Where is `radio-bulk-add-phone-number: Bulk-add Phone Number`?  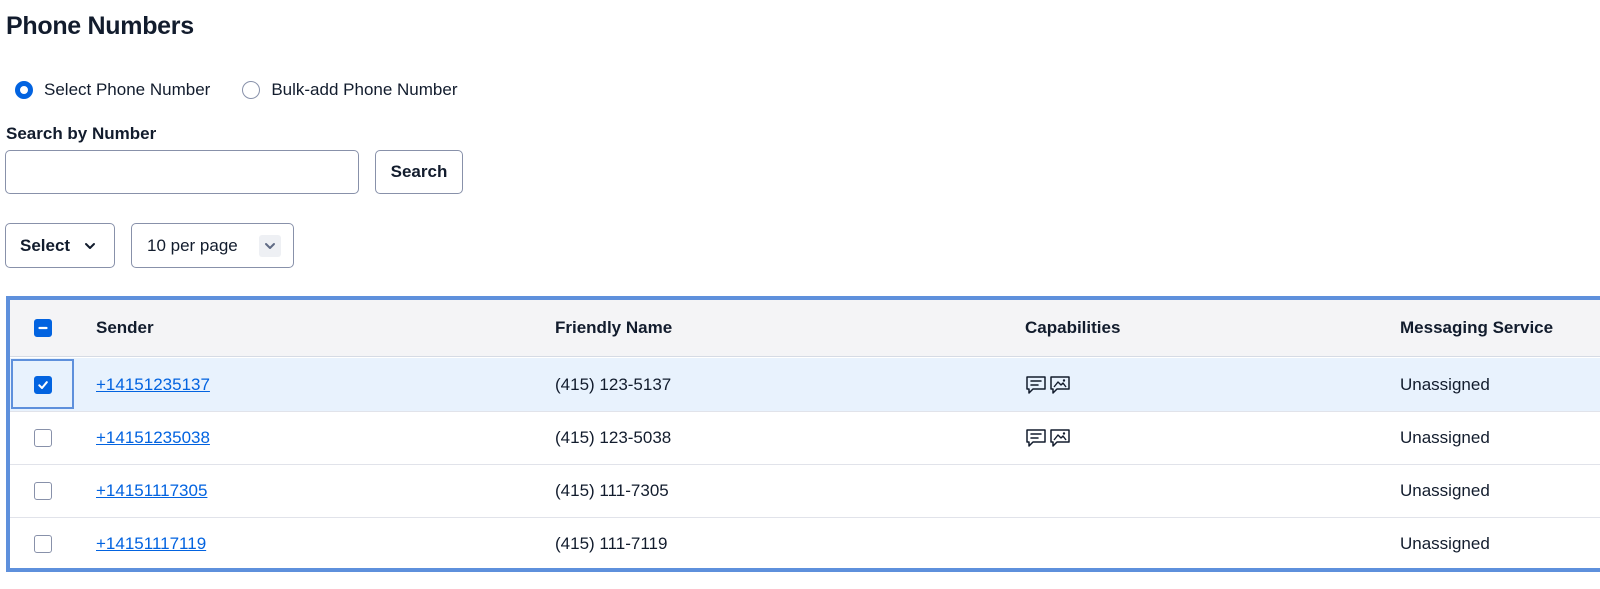
radio-bulk-add-phone-number: Bulk-add Phone Number is located at coordinates (350, 90).